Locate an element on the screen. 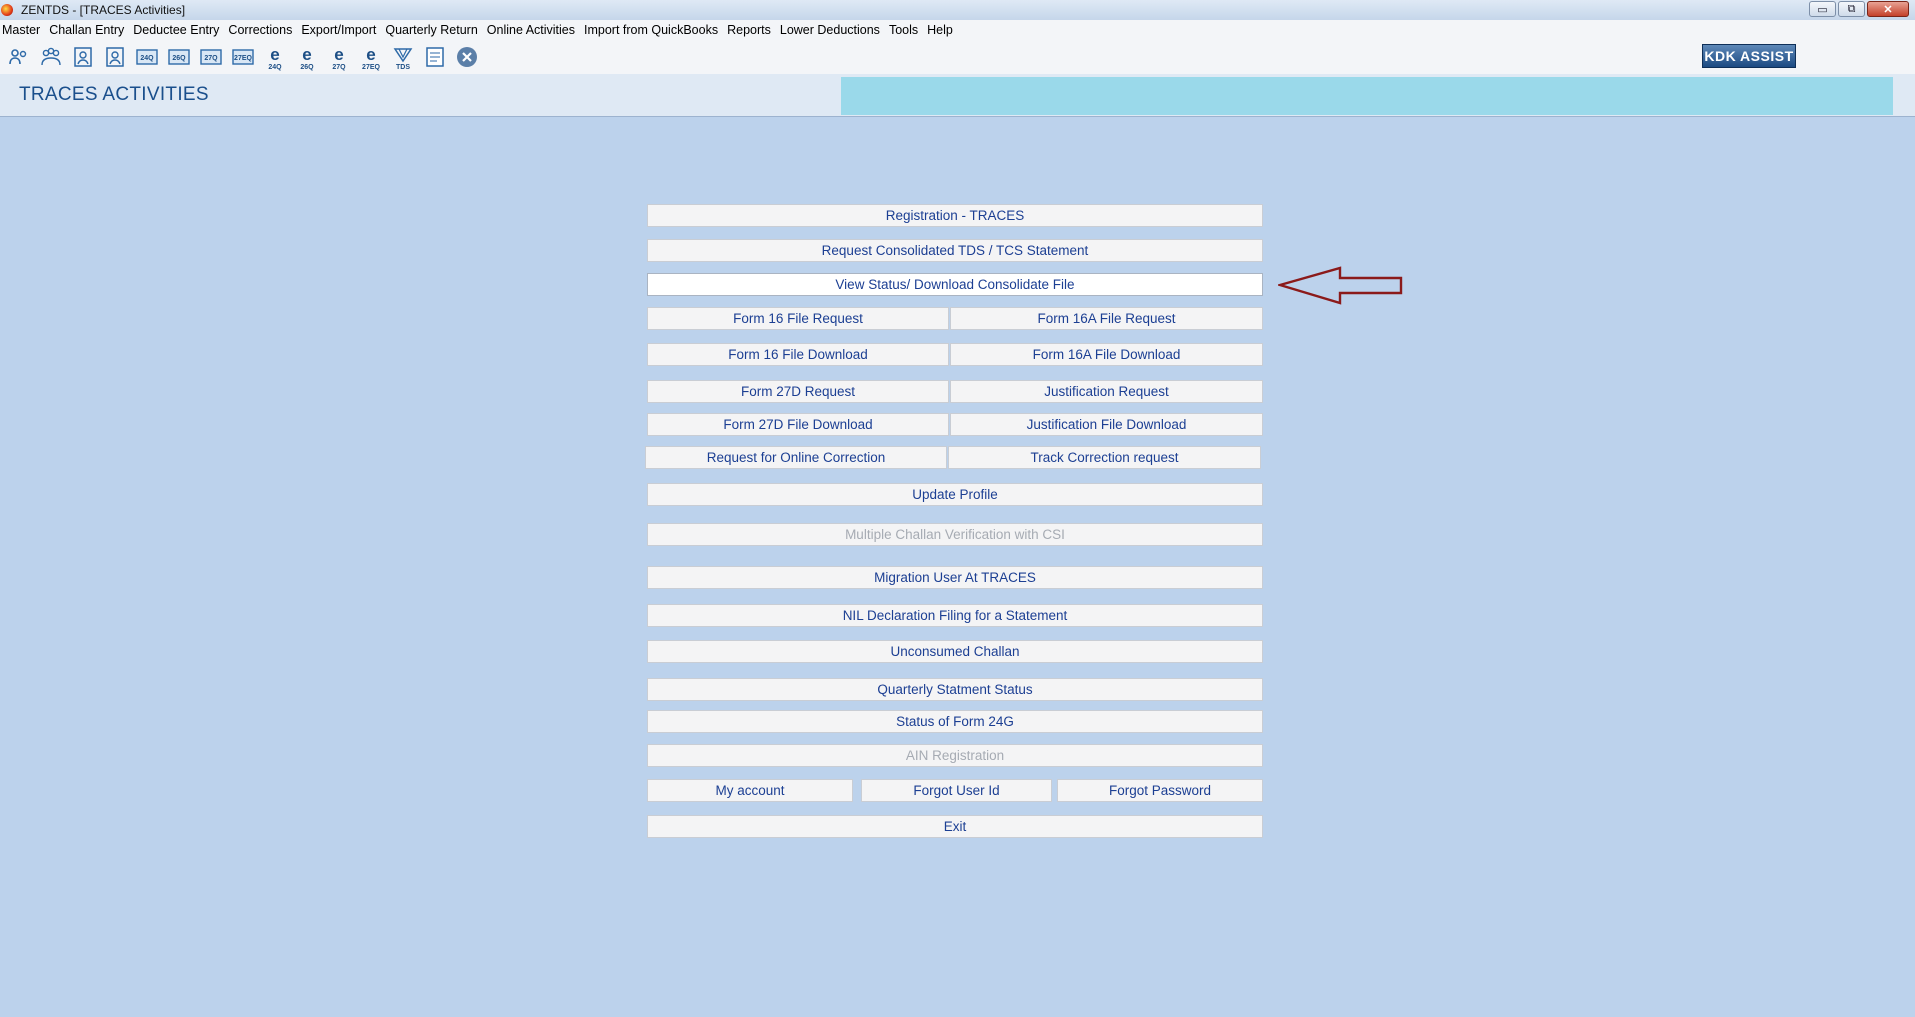 Image resolution: width=1915 pixels, height=1017 pixels. track-correction-button: Track Correction request is located at coordinates (1104, 457).